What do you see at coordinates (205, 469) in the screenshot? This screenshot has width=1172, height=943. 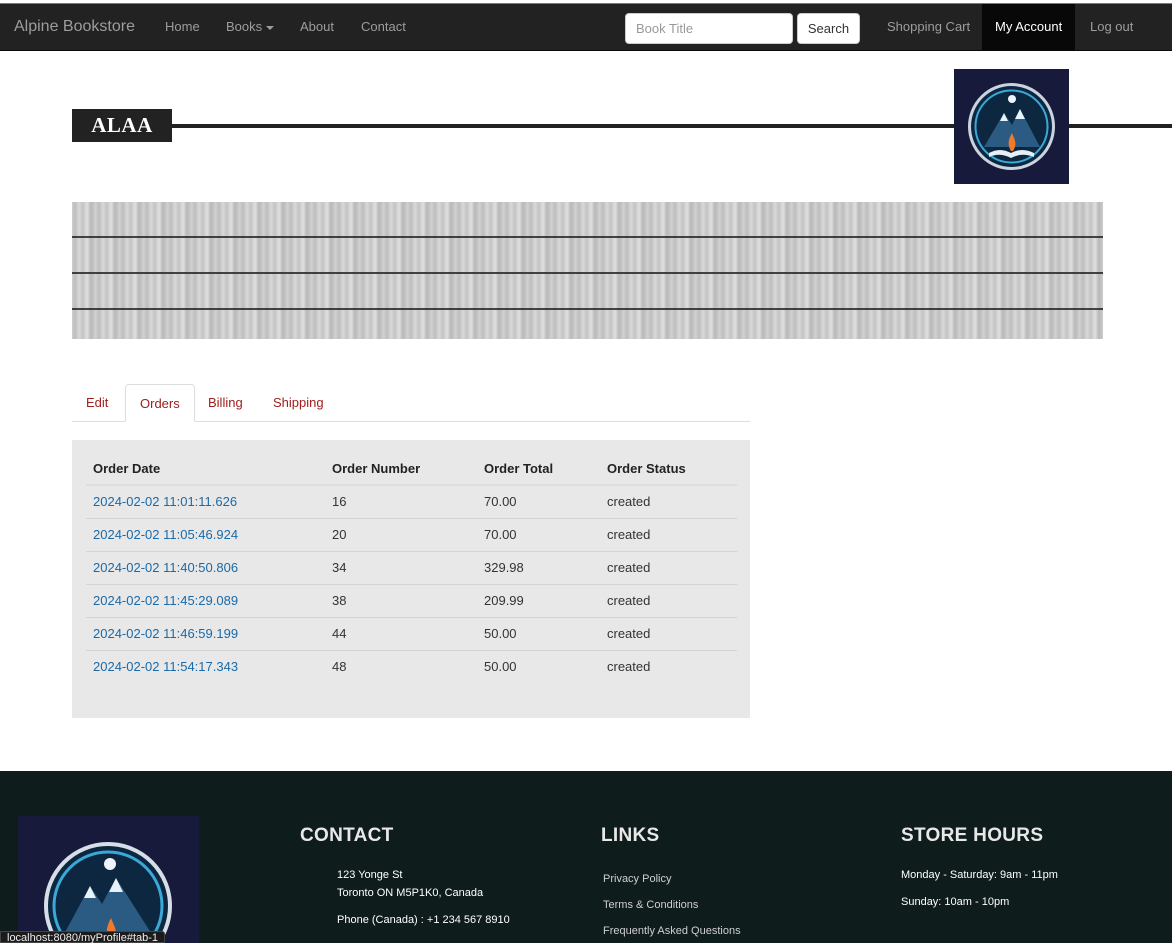 I see `column-header-order-date: Order Date` at bounding box center [205, 469].